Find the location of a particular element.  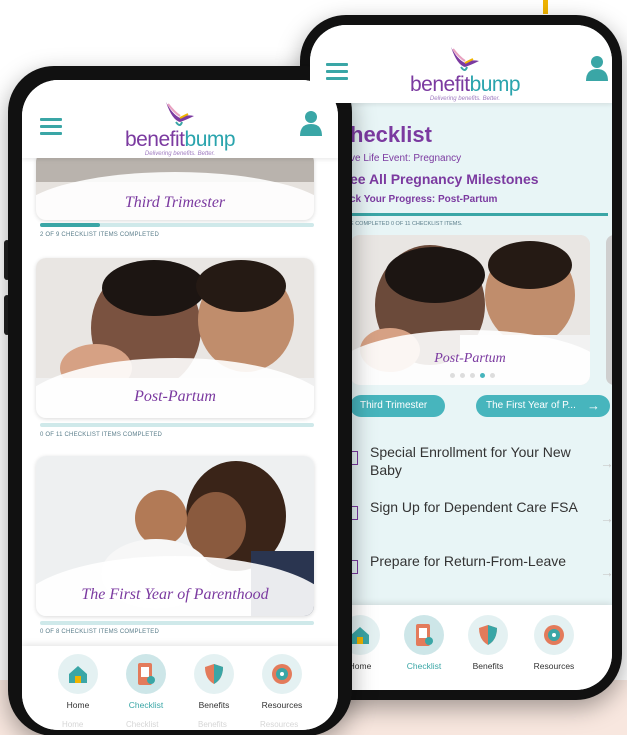

nav-peek-label: Checklist is located at coordinates (142, 724).